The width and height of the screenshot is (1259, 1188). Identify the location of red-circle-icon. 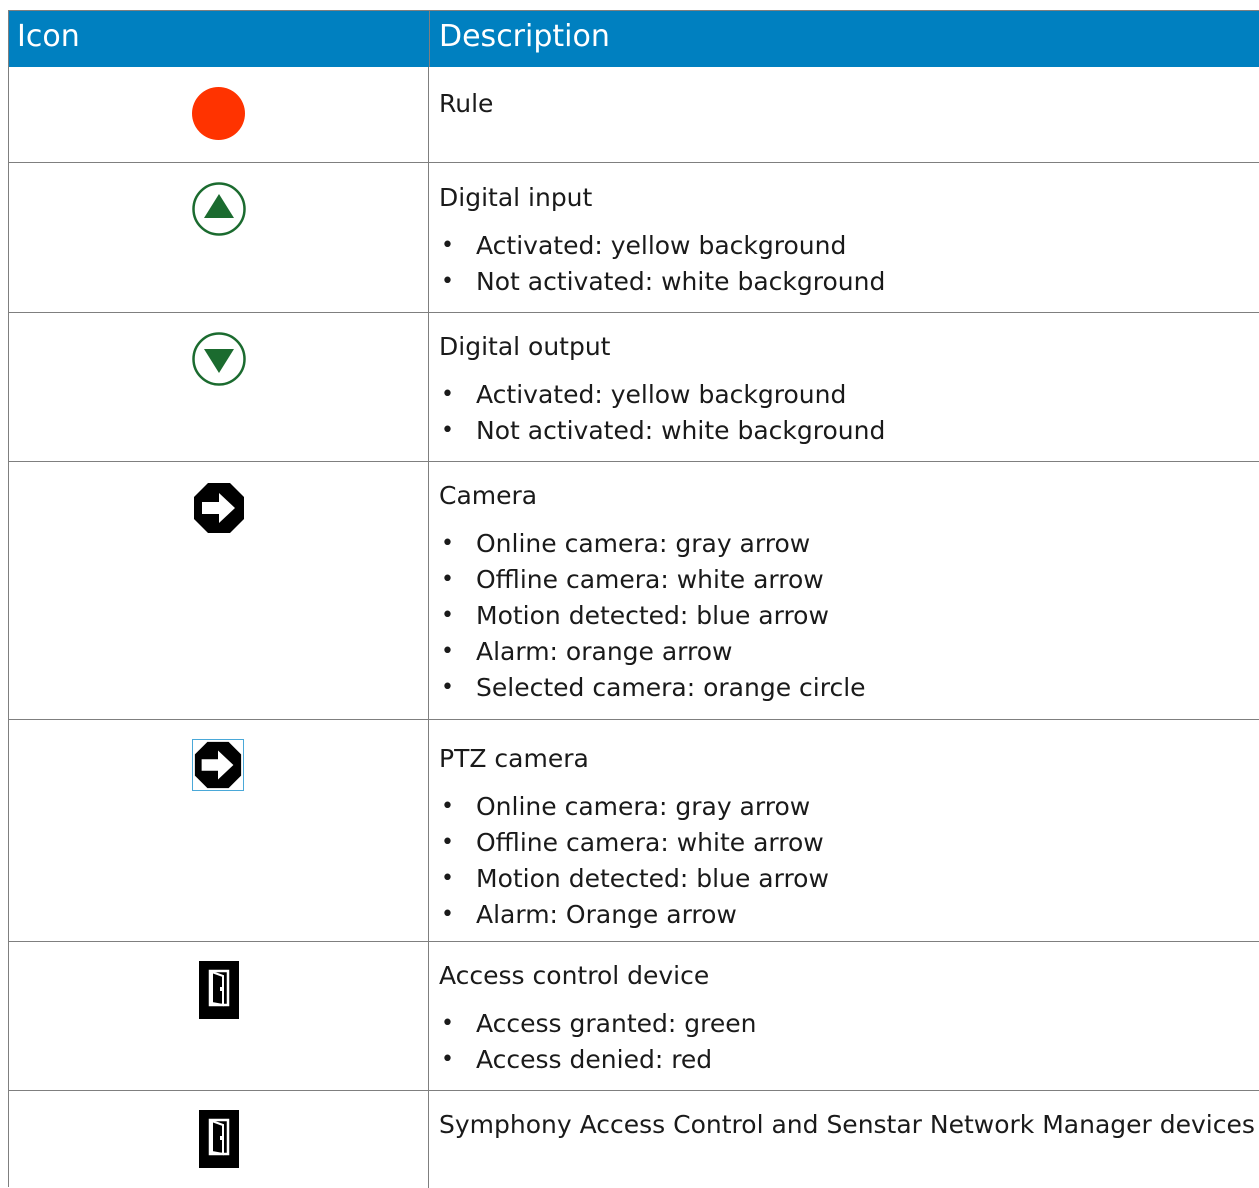
(218, 113).